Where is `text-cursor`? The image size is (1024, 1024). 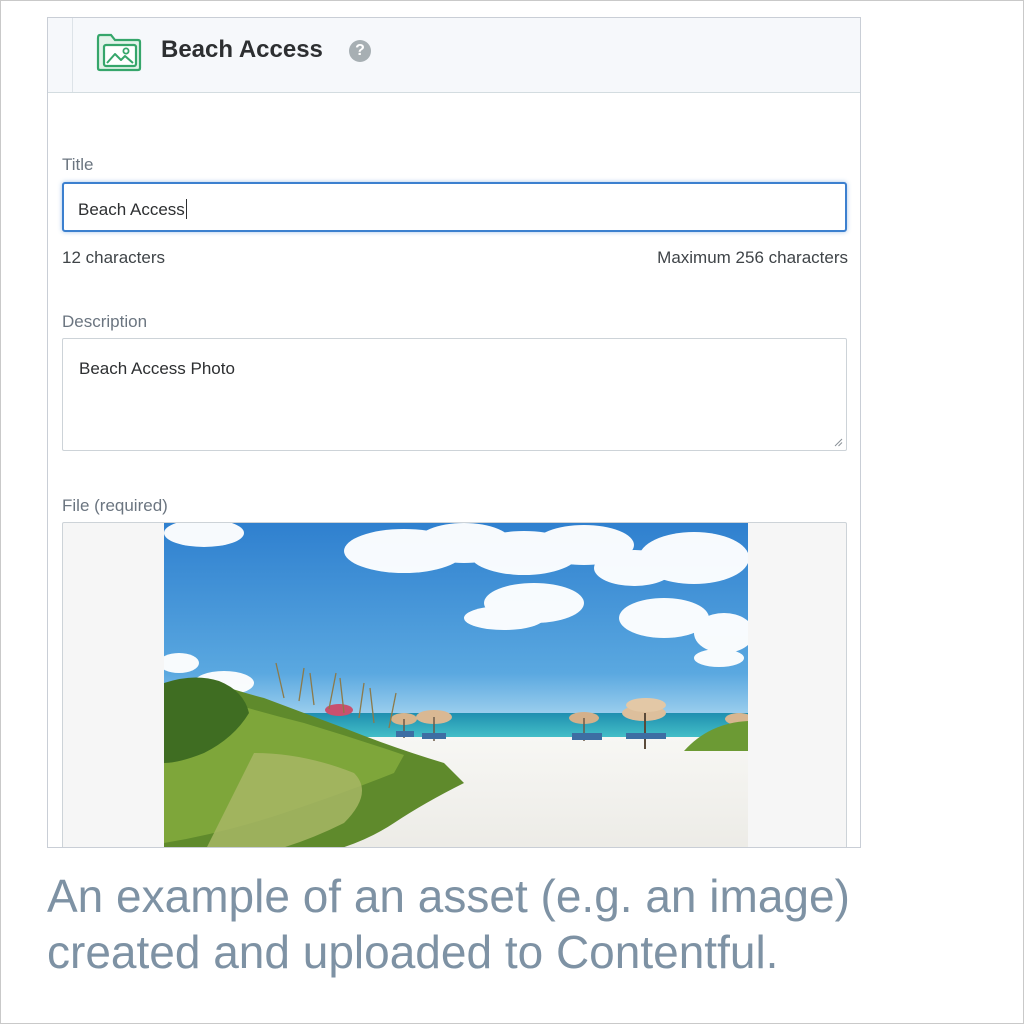 text-cursor is located at coordinates (186, 209).